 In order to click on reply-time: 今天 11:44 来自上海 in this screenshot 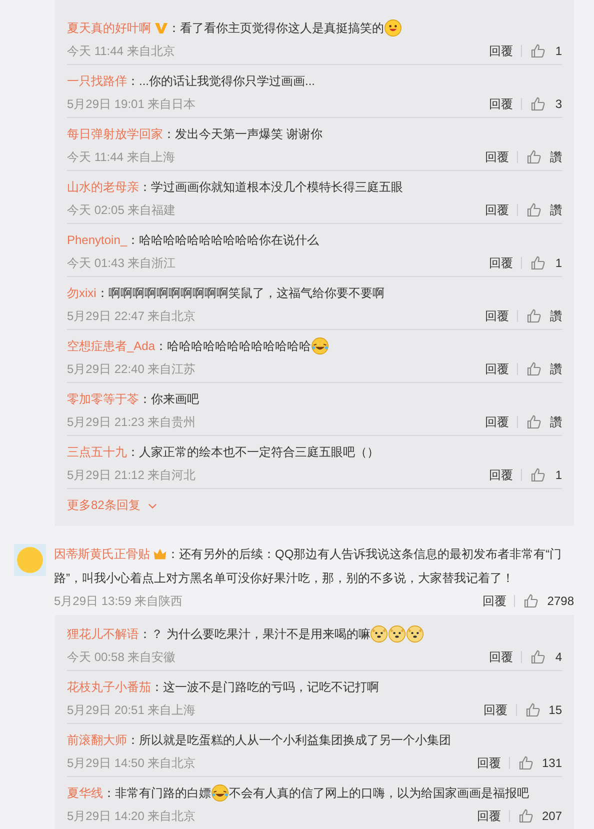, I will do `click(121, 157)`.